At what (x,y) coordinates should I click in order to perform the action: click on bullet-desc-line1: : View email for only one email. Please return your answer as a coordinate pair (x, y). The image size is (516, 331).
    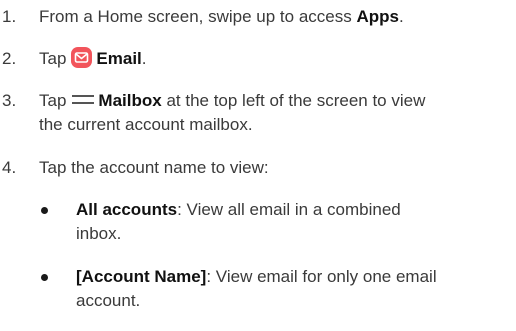
    Looking at the image, I should click on (321, 276).